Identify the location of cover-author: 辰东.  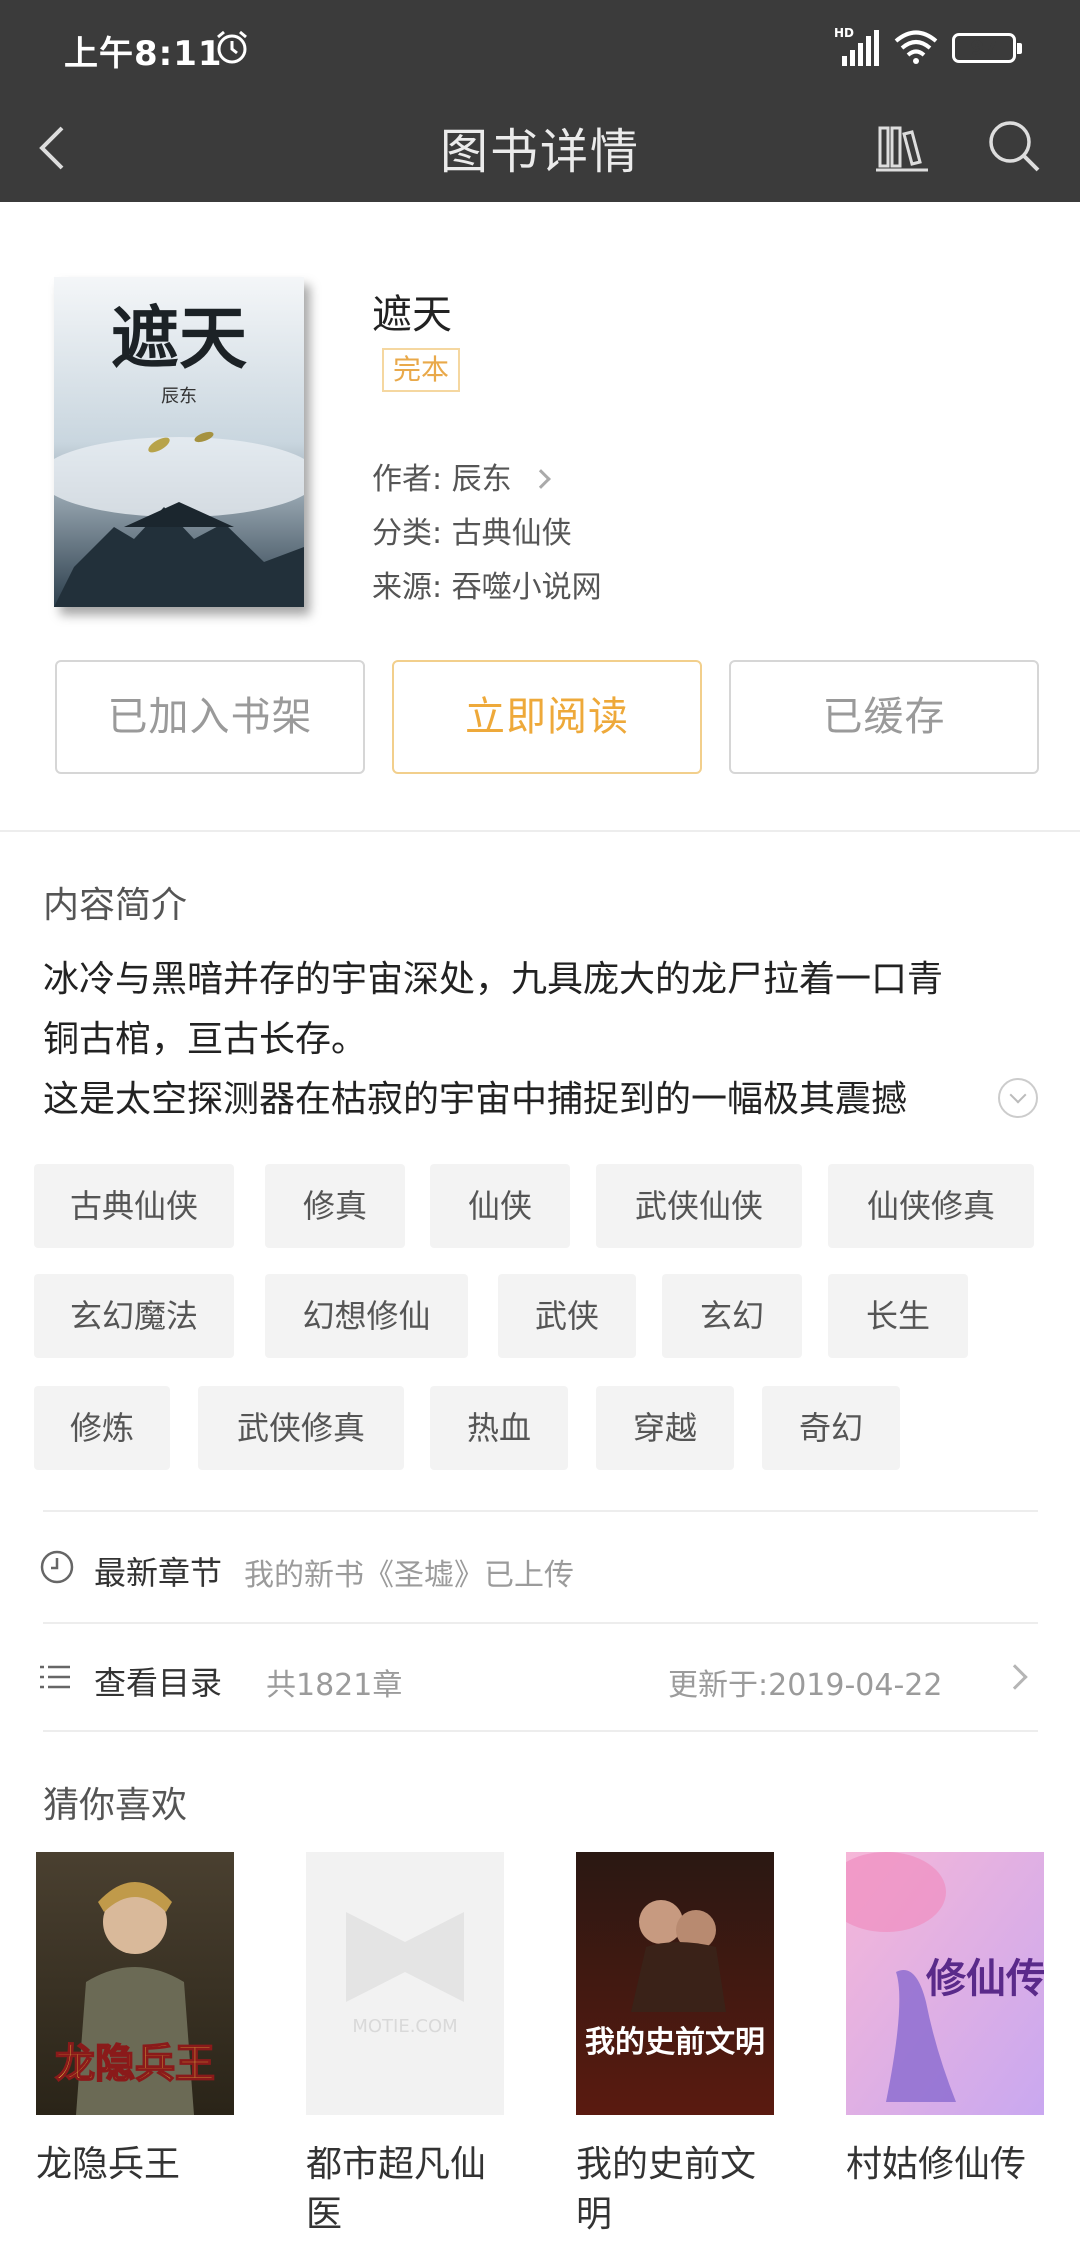
(179, 396).